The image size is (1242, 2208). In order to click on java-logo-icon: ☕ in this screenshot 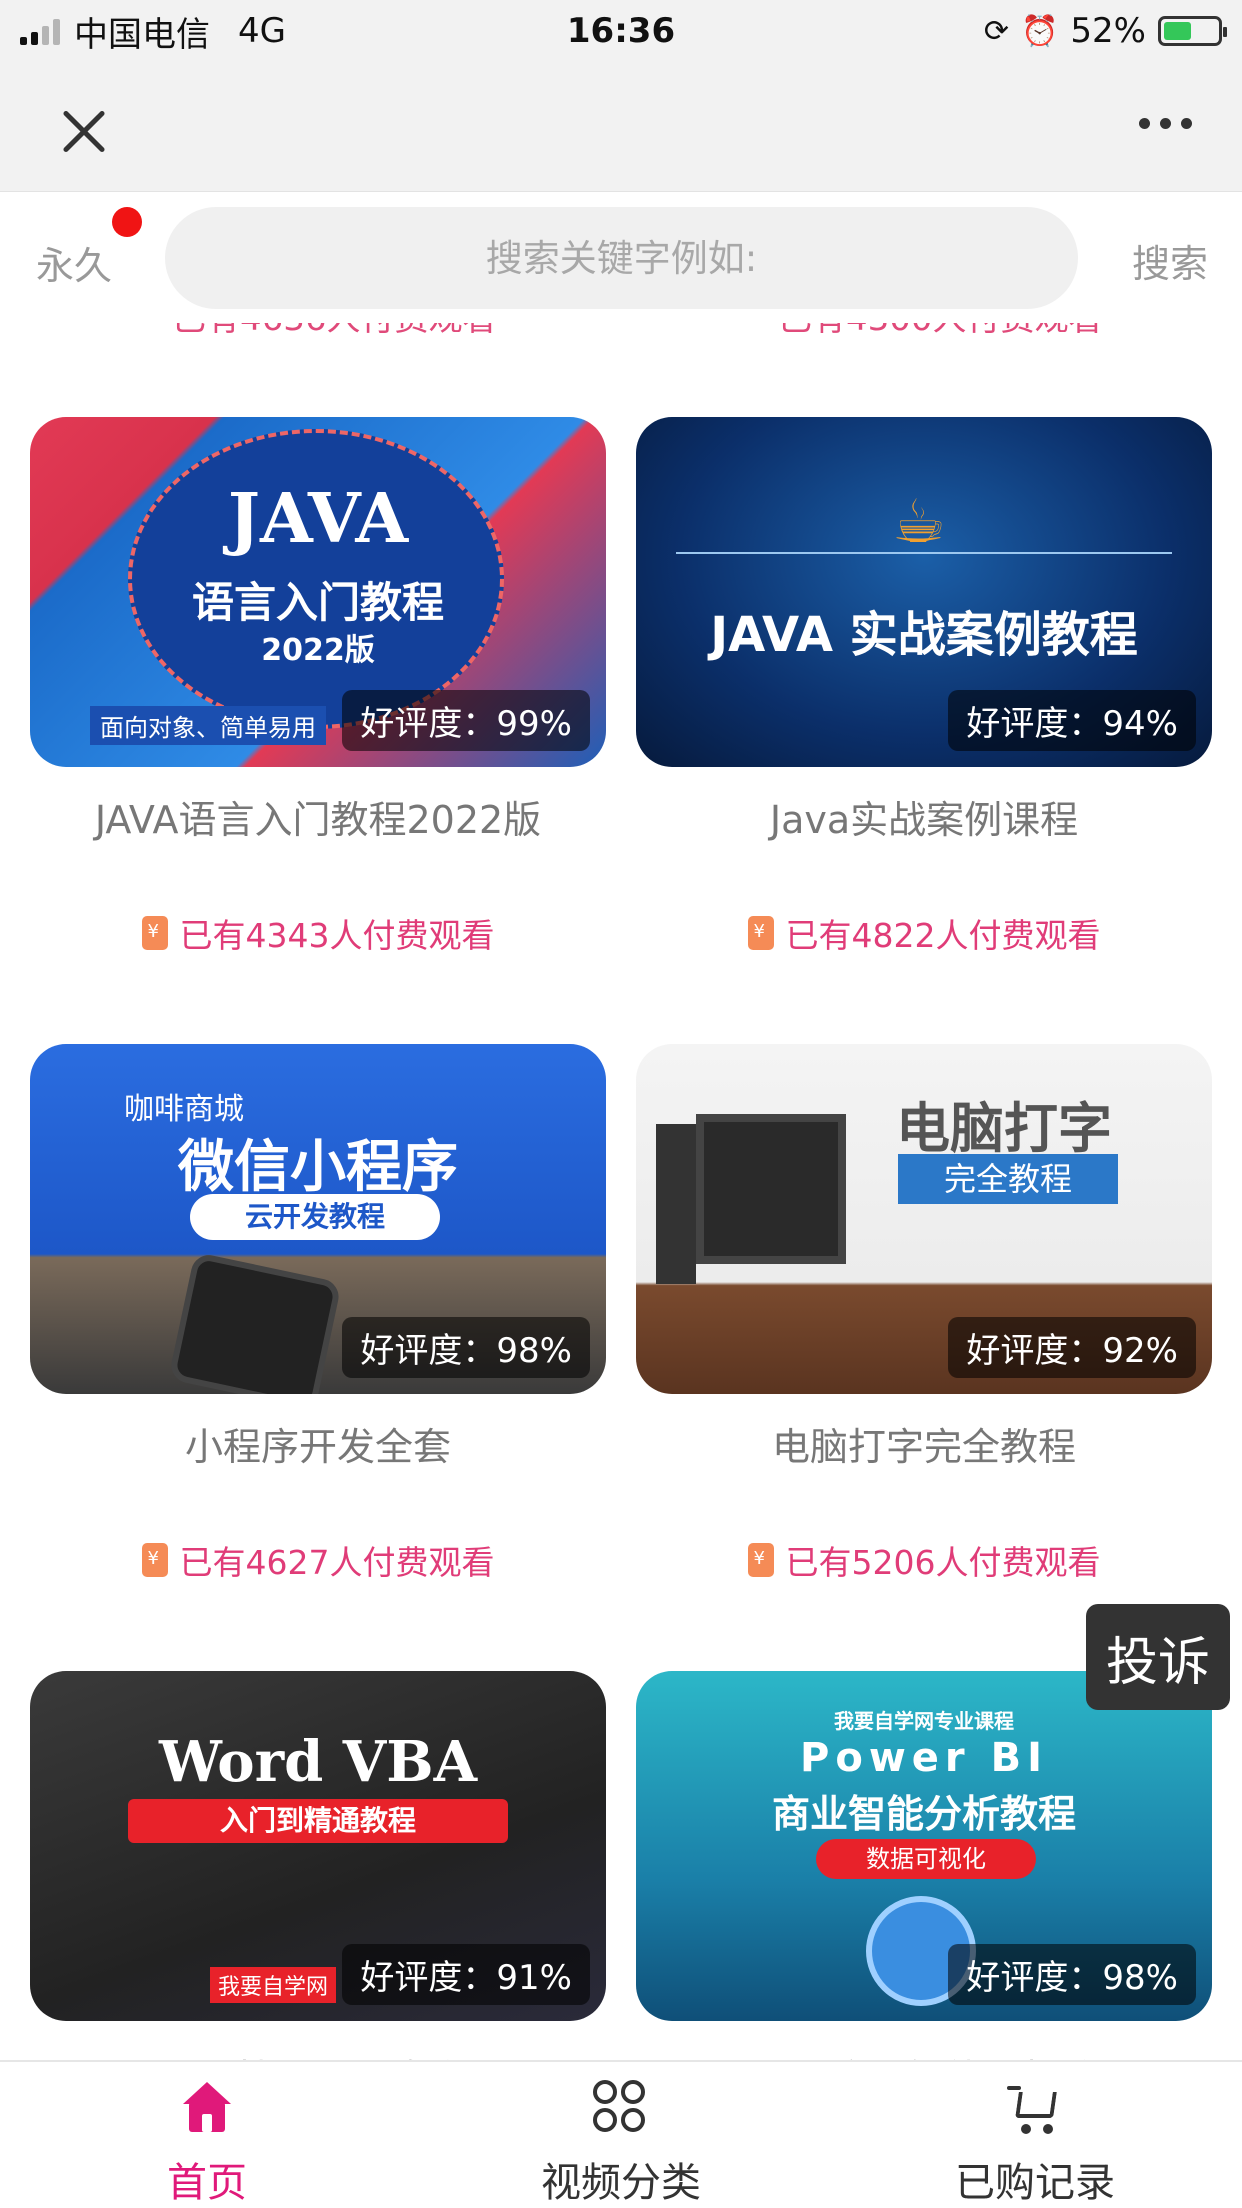, I will do `click(919, 522)`.